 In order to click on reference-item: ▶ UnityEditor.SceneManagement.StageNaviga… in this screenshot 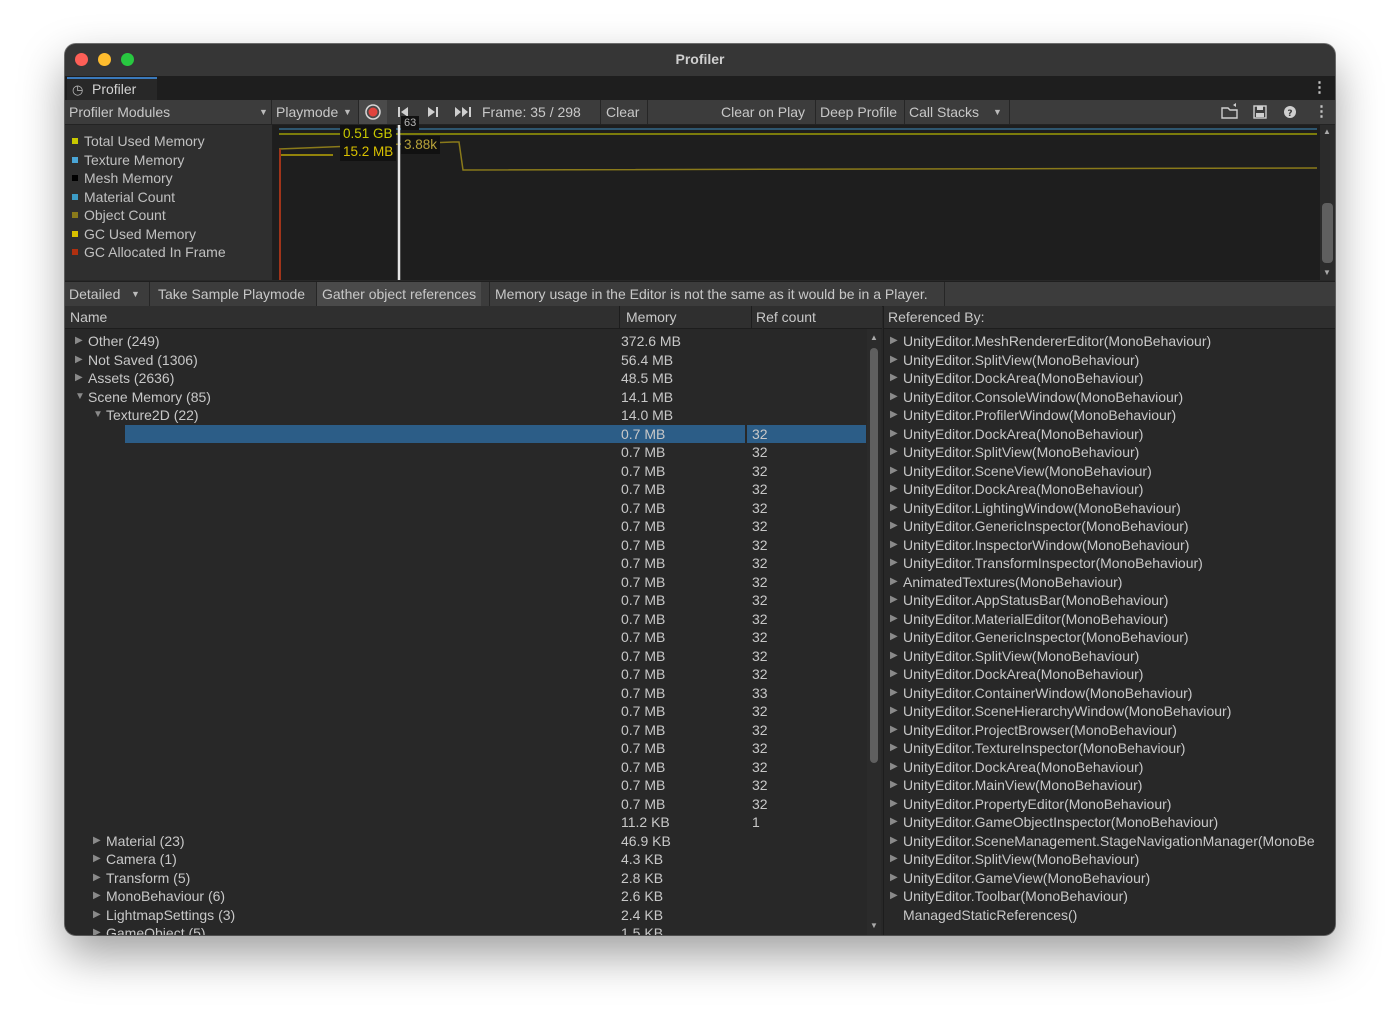, I will do `click(1109, 841)`.